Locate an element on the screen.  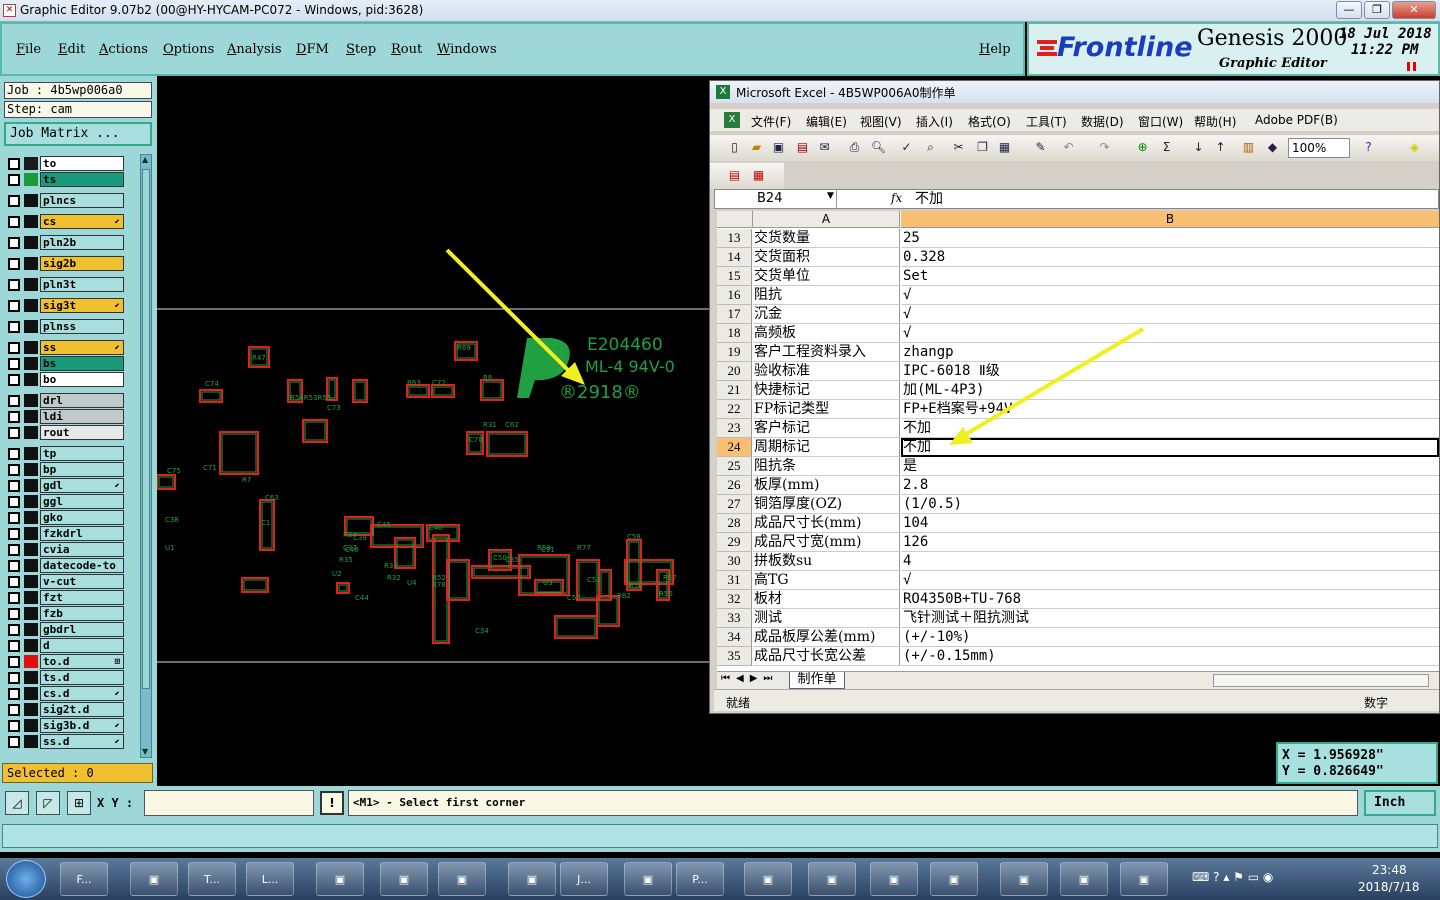
redo-icon: ↷ is located at coordinates (1104, 147).